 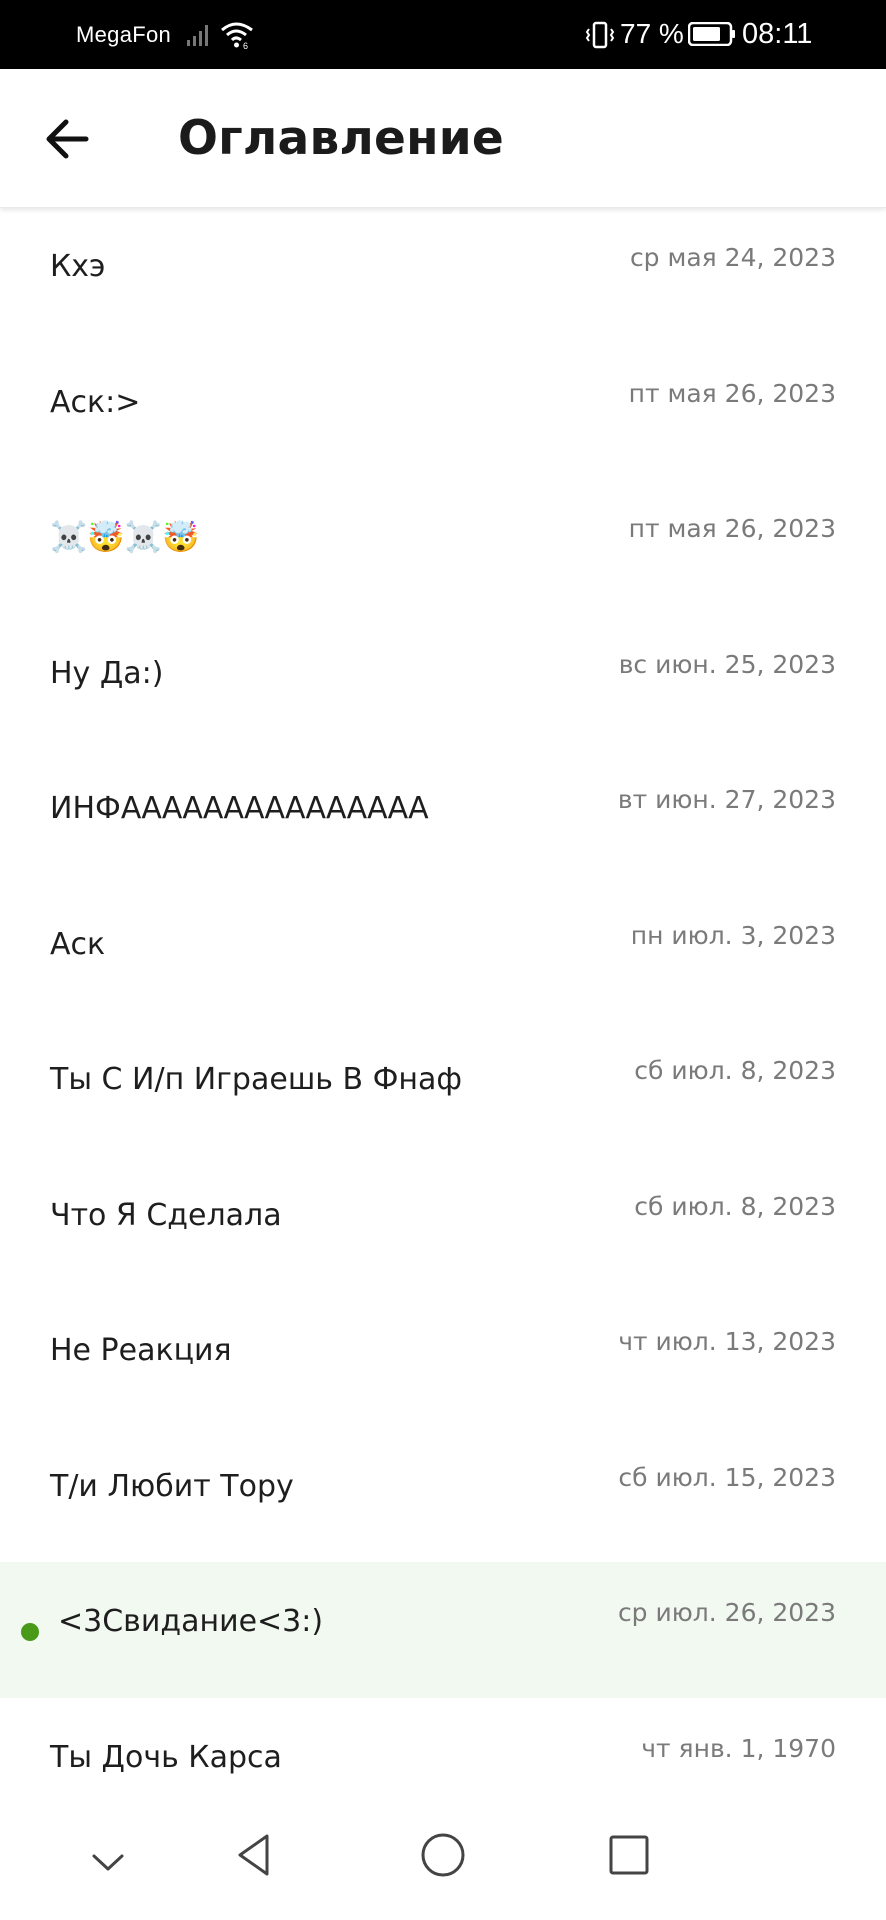 What do you see at coordinates (443, 1224) in the screenshot?
I see `toc-item: Что Я Сделала сб июл. 8, 2023` at bounding box center [443, 1224].